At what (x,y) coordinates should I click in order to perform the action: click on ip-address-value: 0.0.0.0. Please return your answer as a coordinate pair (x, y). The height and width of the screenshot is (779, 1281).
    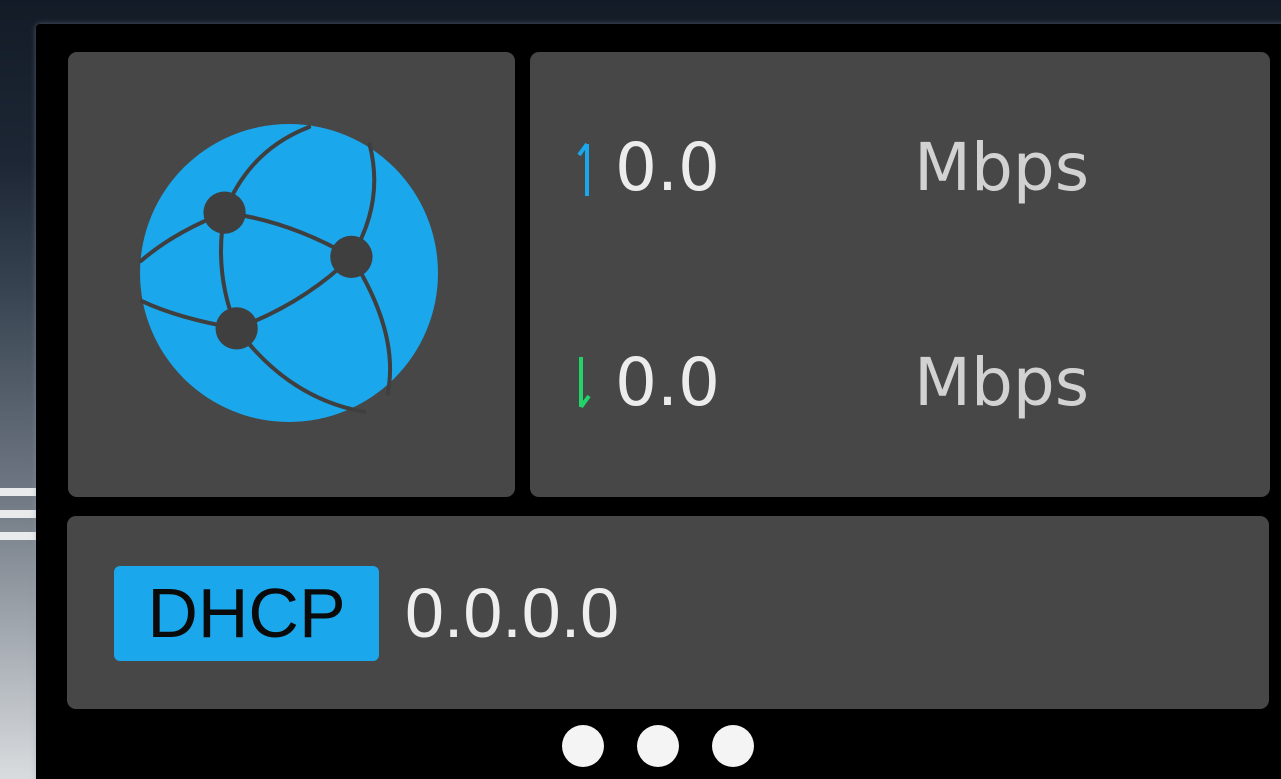
    Looking at the image, I should click on (512, 613).